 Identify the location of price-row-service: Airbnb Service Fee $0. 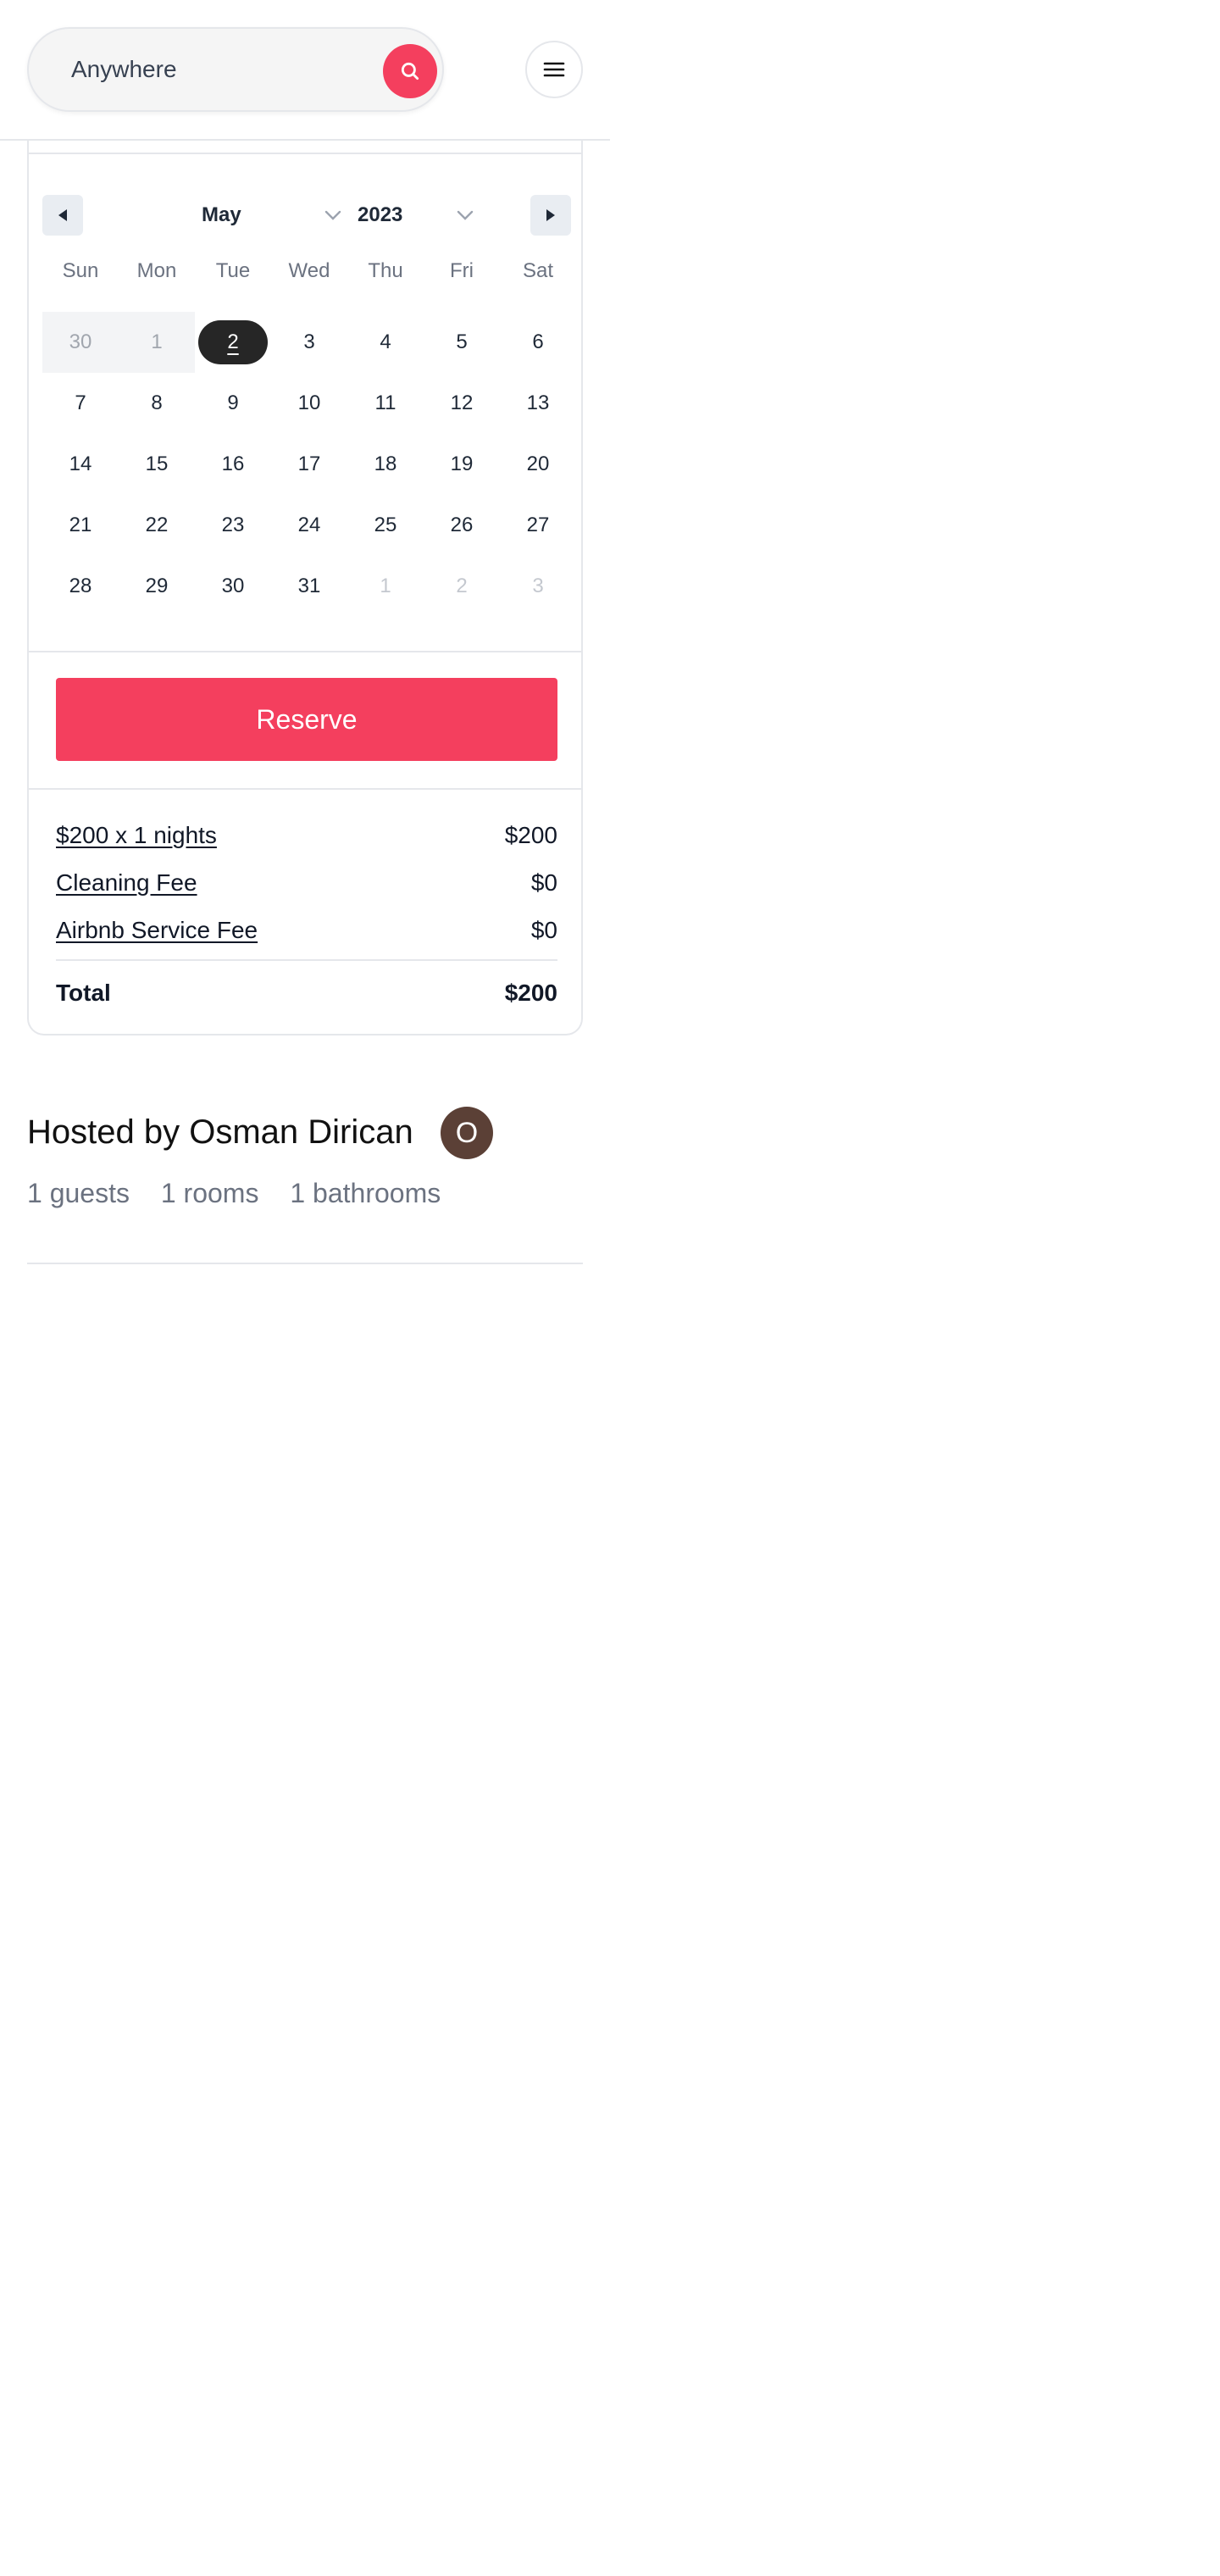
(306, 930).